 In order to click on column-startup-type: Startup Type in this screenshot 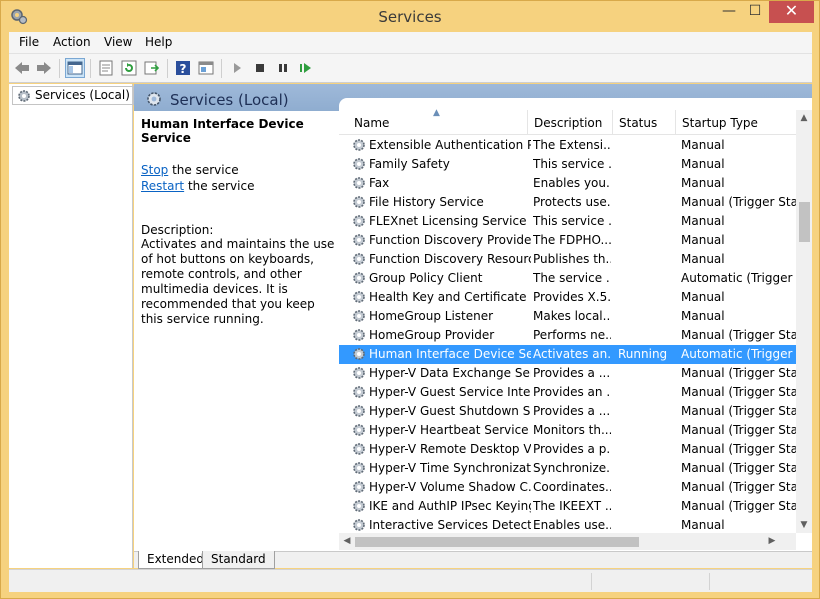, I will do `click(720, 123)`.